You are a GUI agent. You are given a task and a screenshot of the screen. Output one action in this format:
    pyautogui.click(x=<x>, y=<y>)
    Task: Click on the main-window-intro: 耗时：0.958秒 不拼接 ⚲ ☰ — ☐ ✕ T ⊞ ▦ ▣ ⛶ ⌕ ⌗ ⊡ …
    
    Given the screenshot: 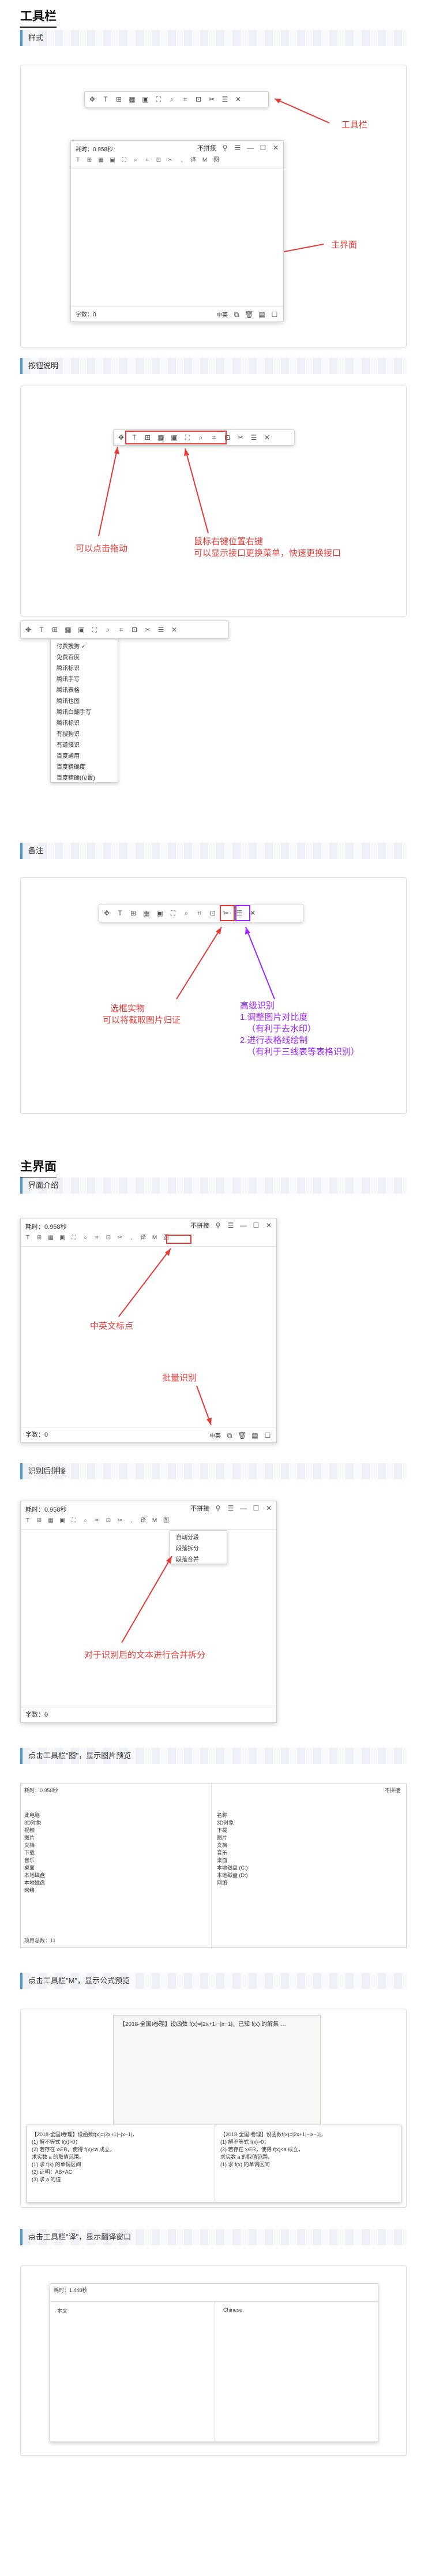 What is the action you would take?
    pyautogui.click(x=148, y=1330)
    